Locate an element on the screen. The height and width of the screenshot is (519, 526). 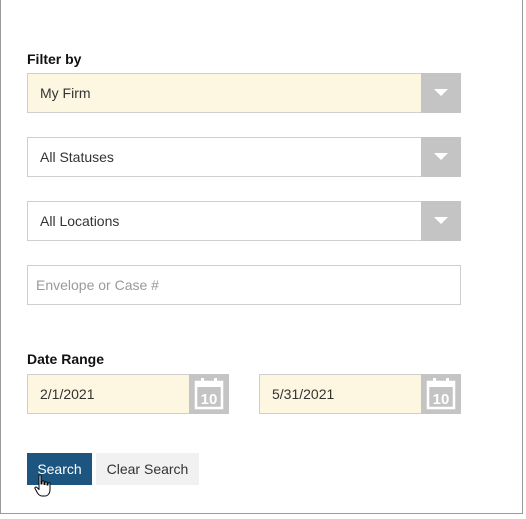
status-select-toggle is located at coordinates (441, 157).